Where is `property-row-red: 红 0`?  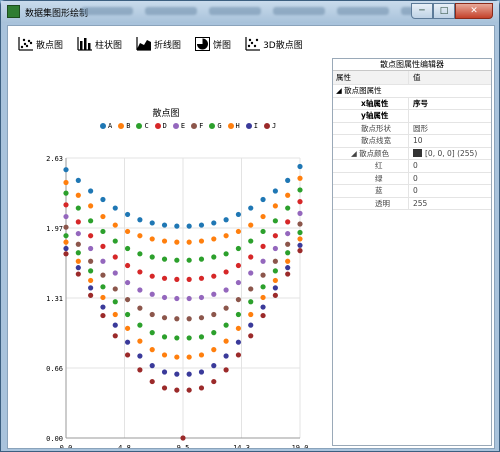
property-row-red: 红 0 is located at coordinates (412, 166).